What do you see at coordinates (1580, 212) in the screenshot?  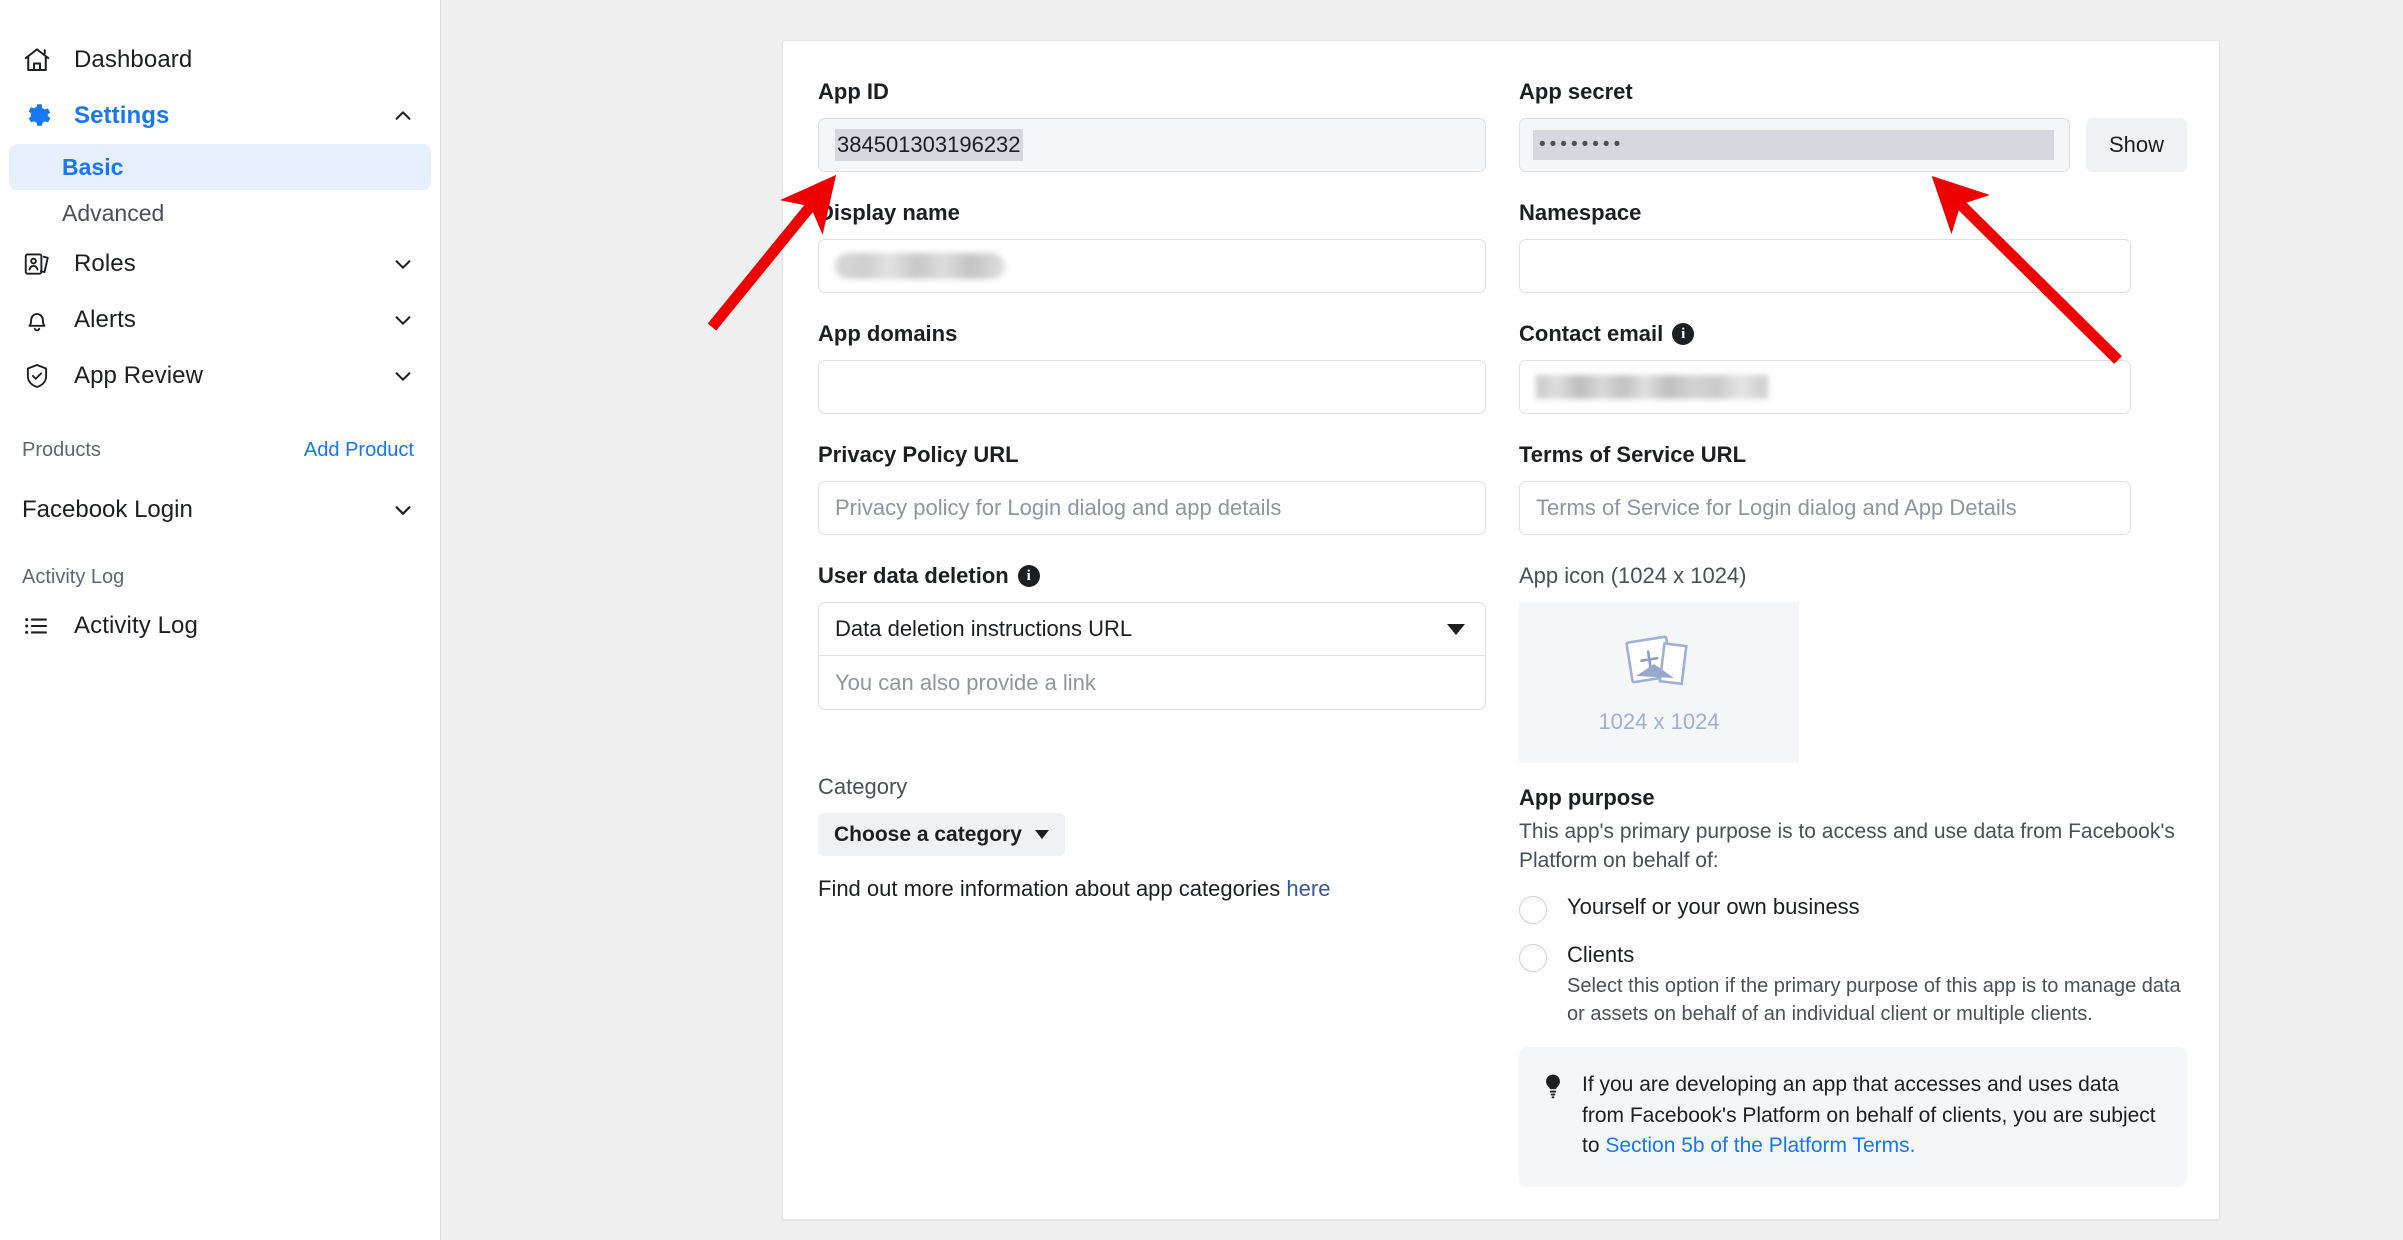 I see `namespace-label: Namespace` at bounding box center [1580, 212].